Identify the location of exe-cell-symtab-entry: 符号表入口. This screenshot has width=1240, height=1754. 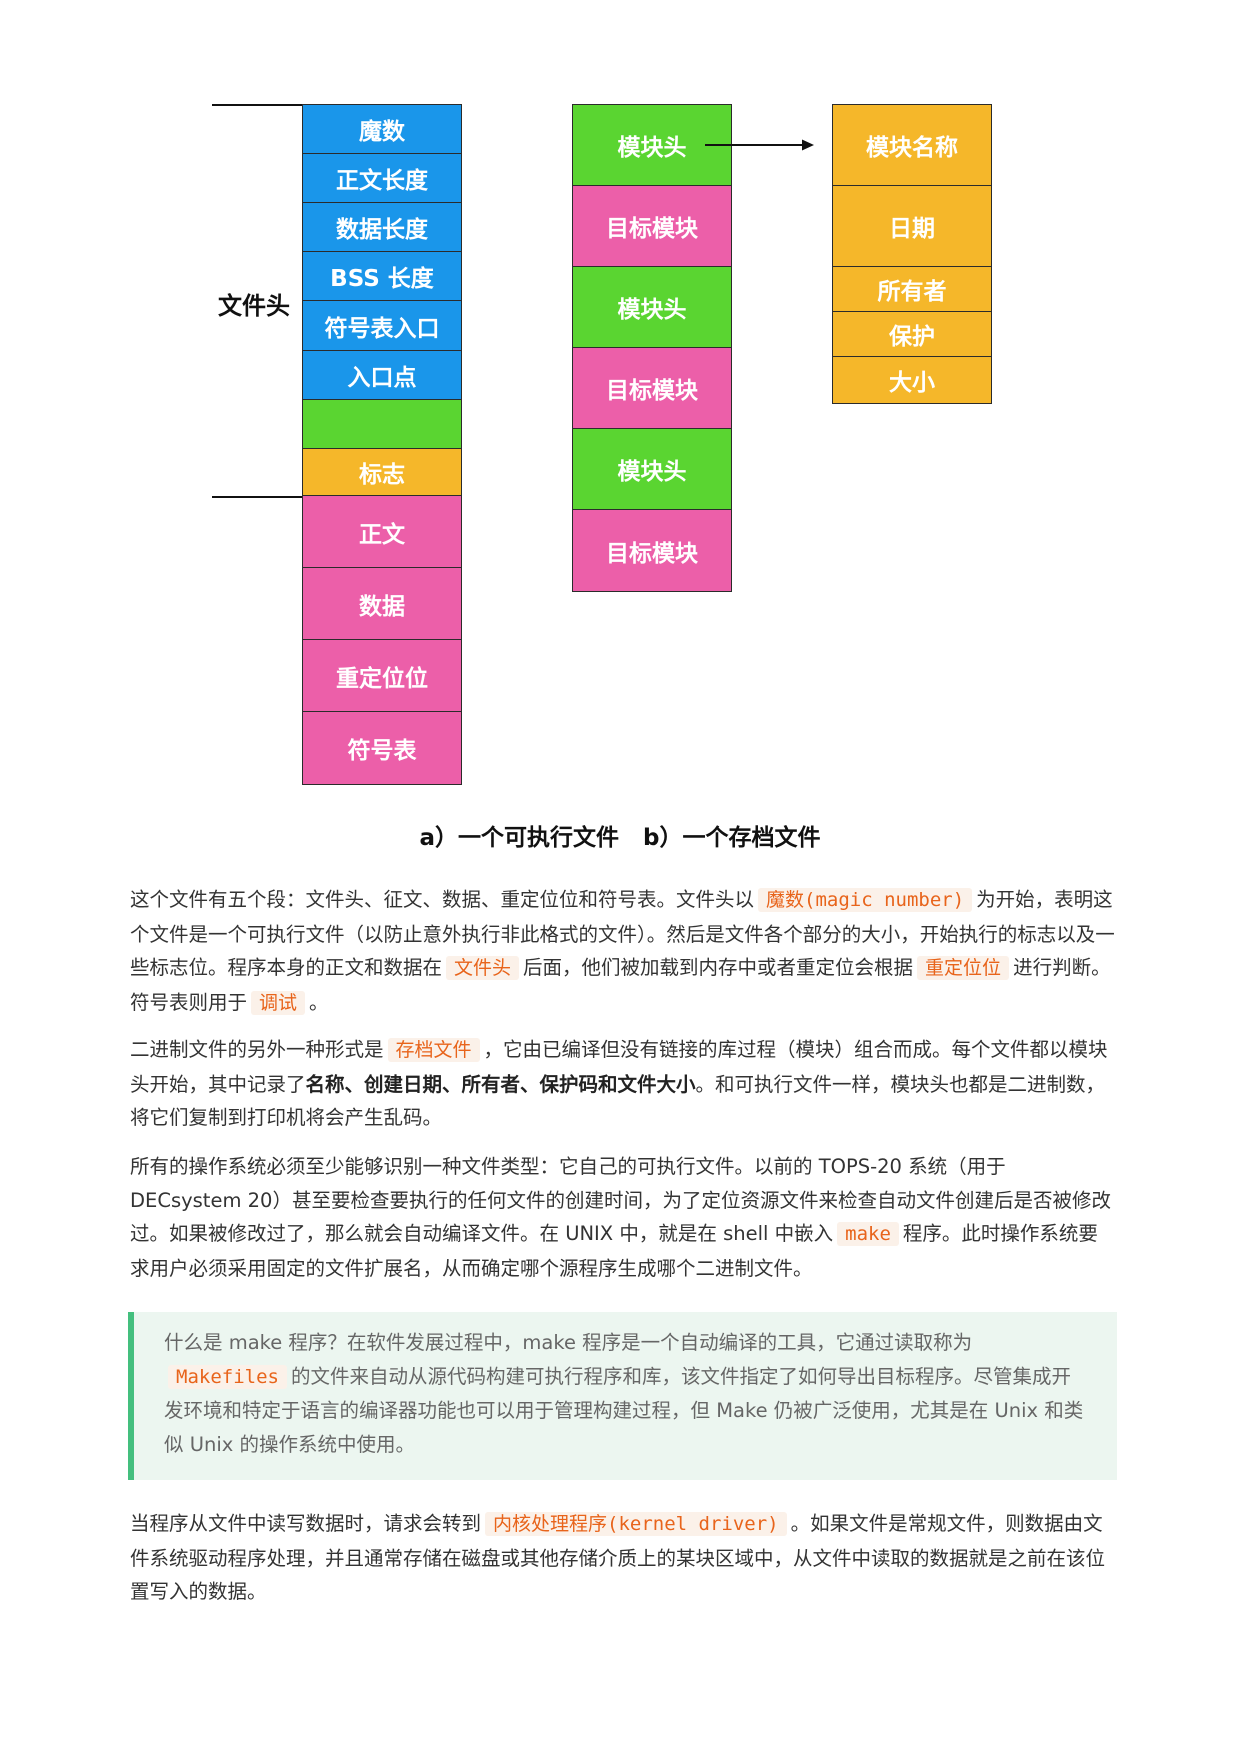
(382, 325).